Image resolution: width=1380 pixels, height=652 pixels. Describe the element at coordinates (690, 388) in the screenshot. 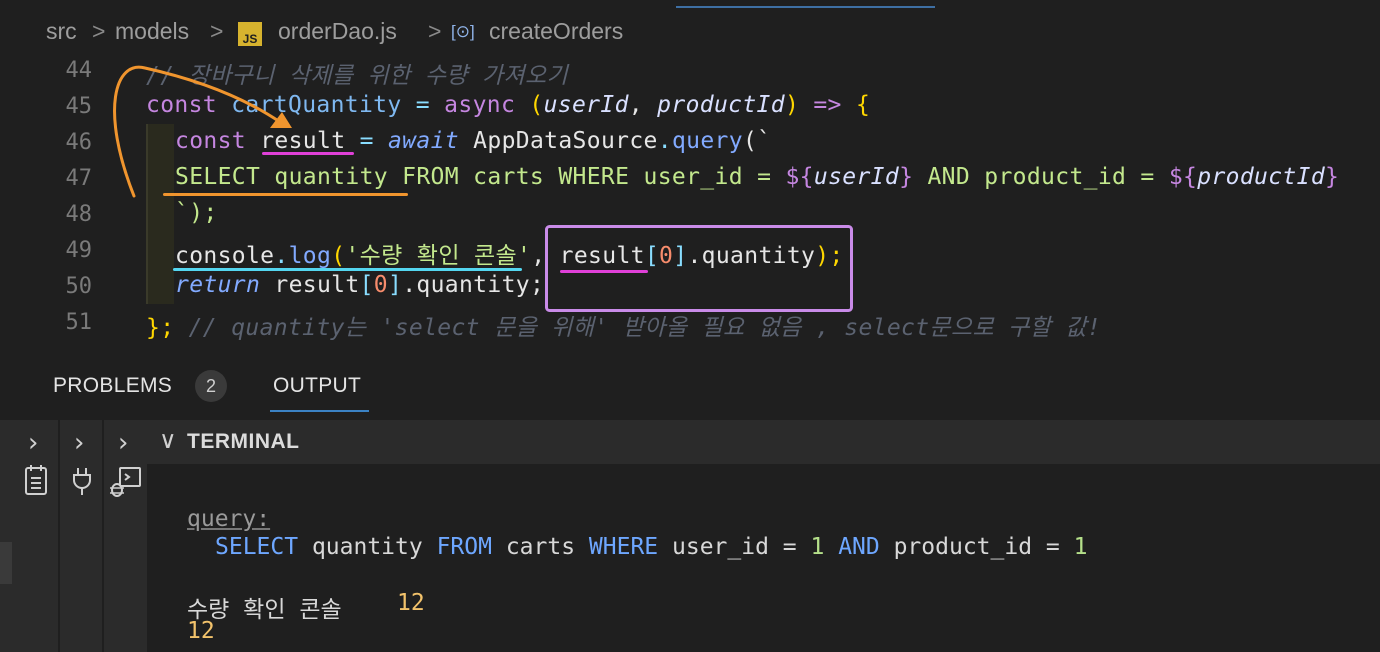

I see `panel-tab-bar: PROBLEMS 2 OUTPUT` at that location.